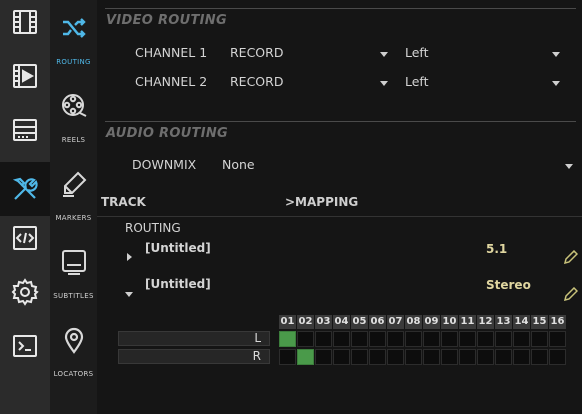 This screenshot has height=414, width=582. I want to click on subtitles-icon, so click(74, 262).